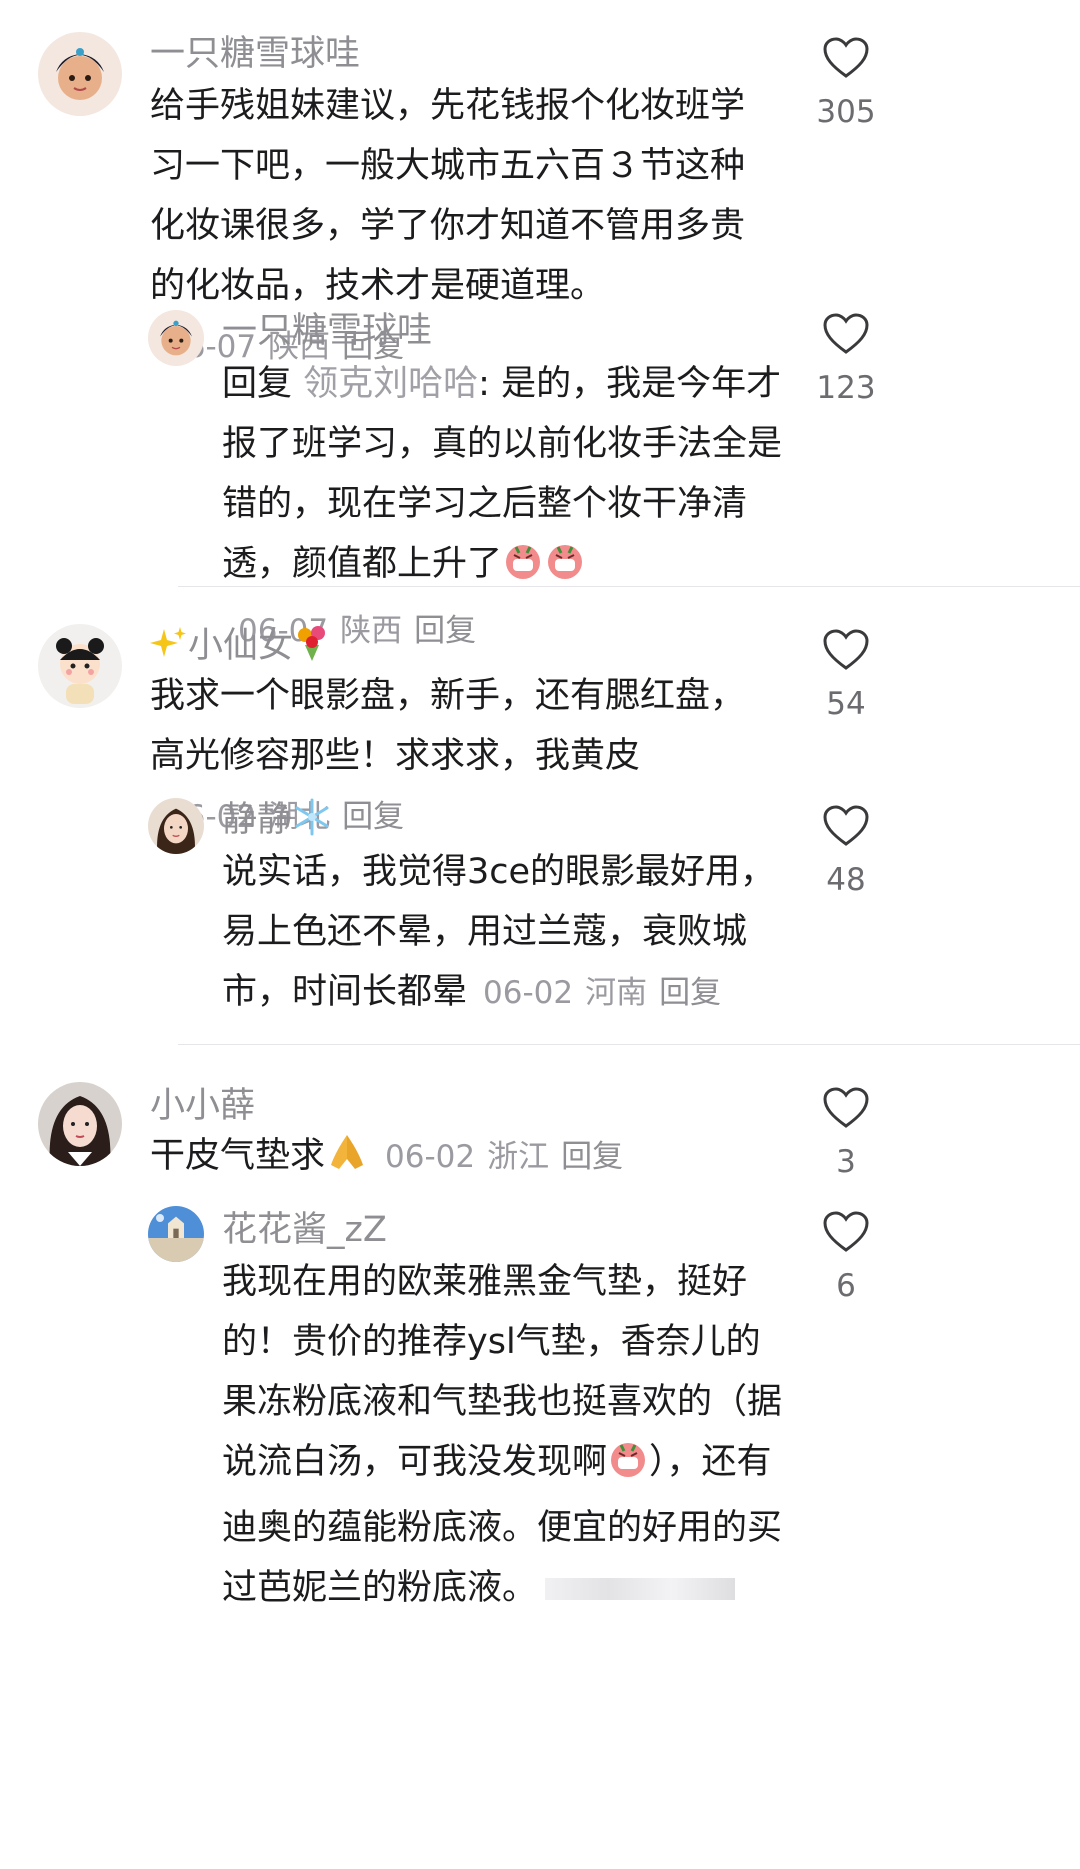 The height and width of the screenshot is (1869, 1080). Describe the element at coordinates (390, 384) in the screenshot. I see `mention-link: 领克刘哈哈` at that location.